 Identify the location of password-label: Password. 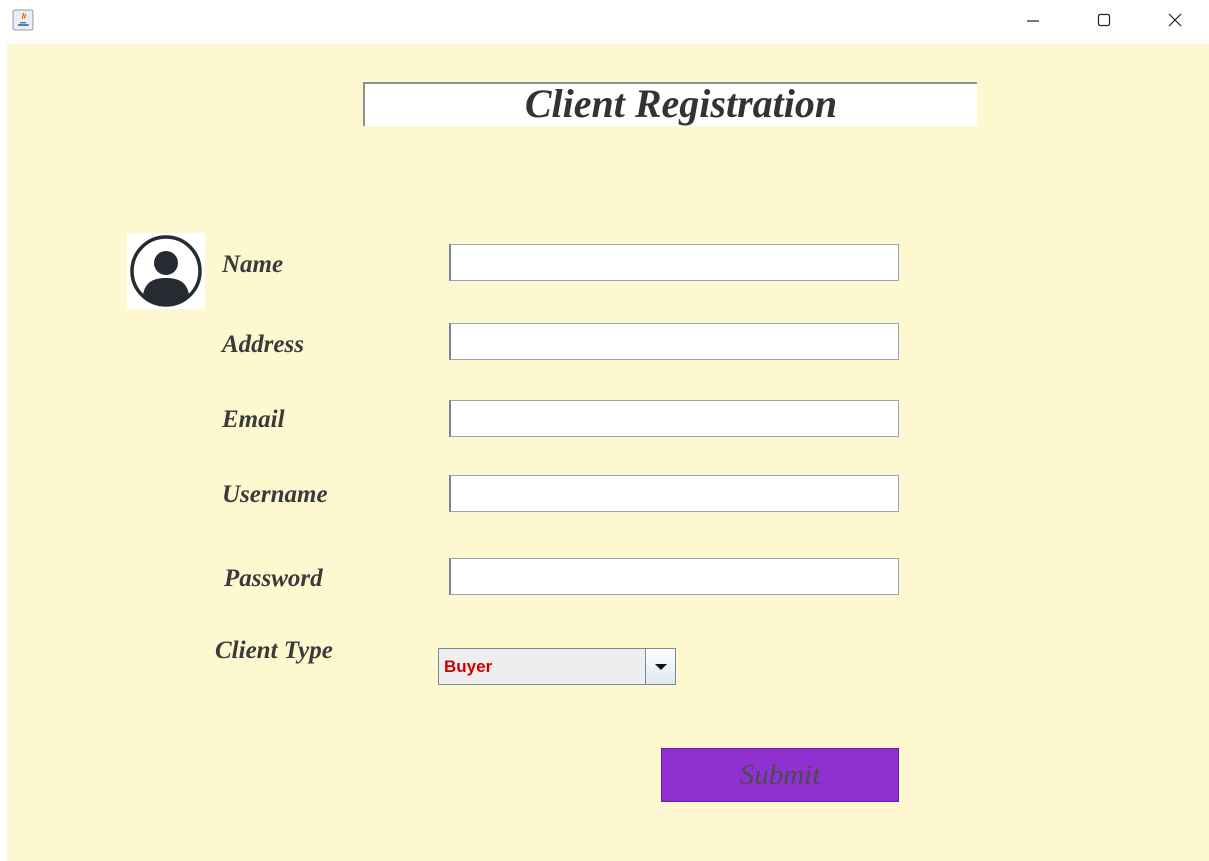
(273, 578).